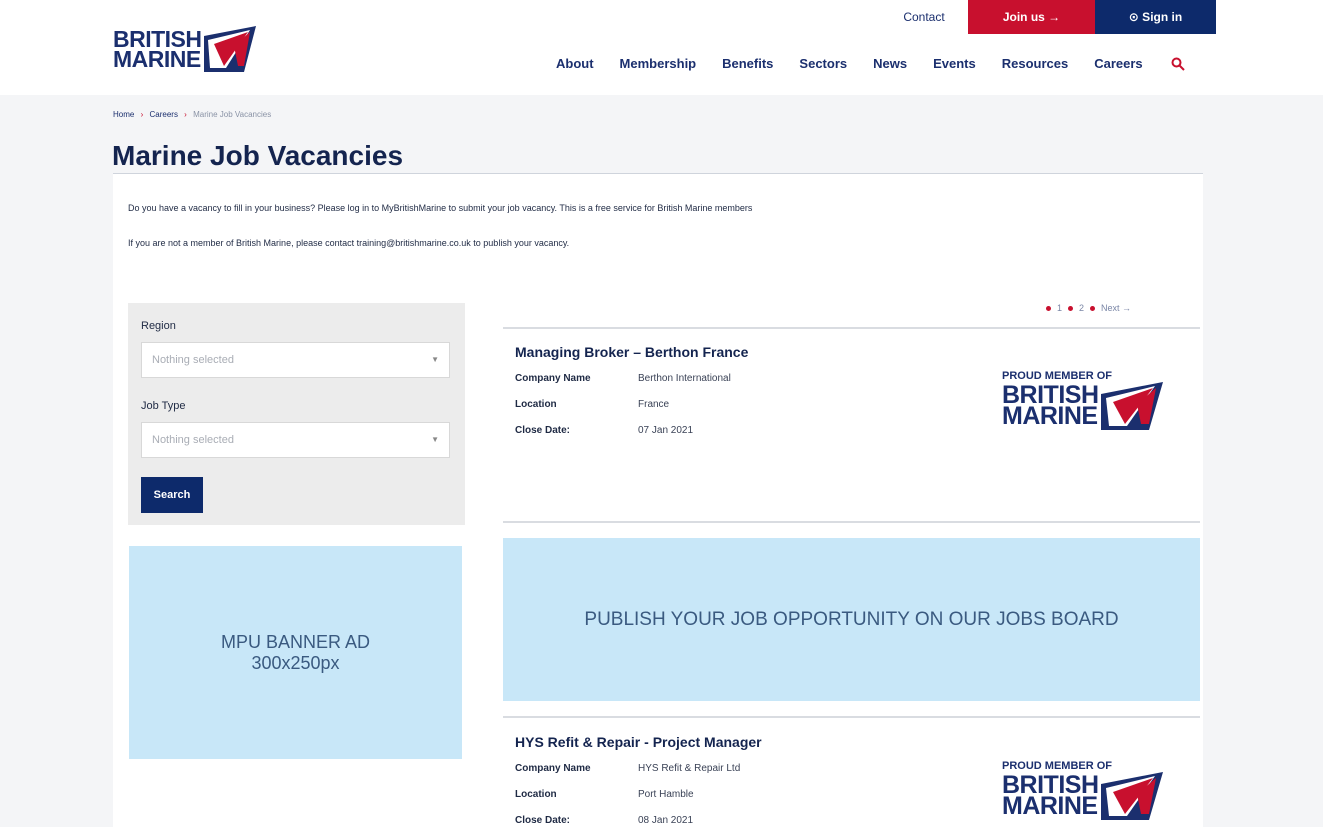 The width and height of the screenshot is (1323, 827). Describe the element at coordinates (193, 360) in the screenshot. I see `region-select-value: Nothing selected` at that location.